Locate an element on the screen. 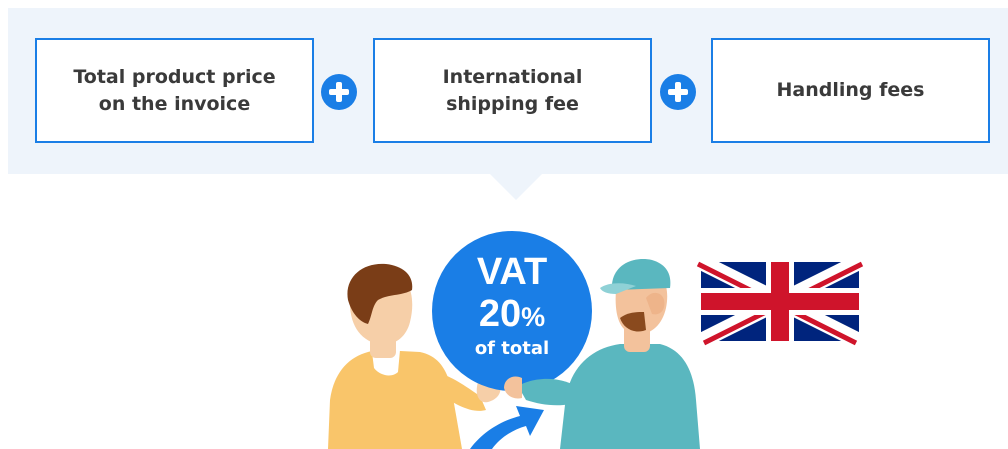  vat-rate: 20% is located at coordinates (512, 315).